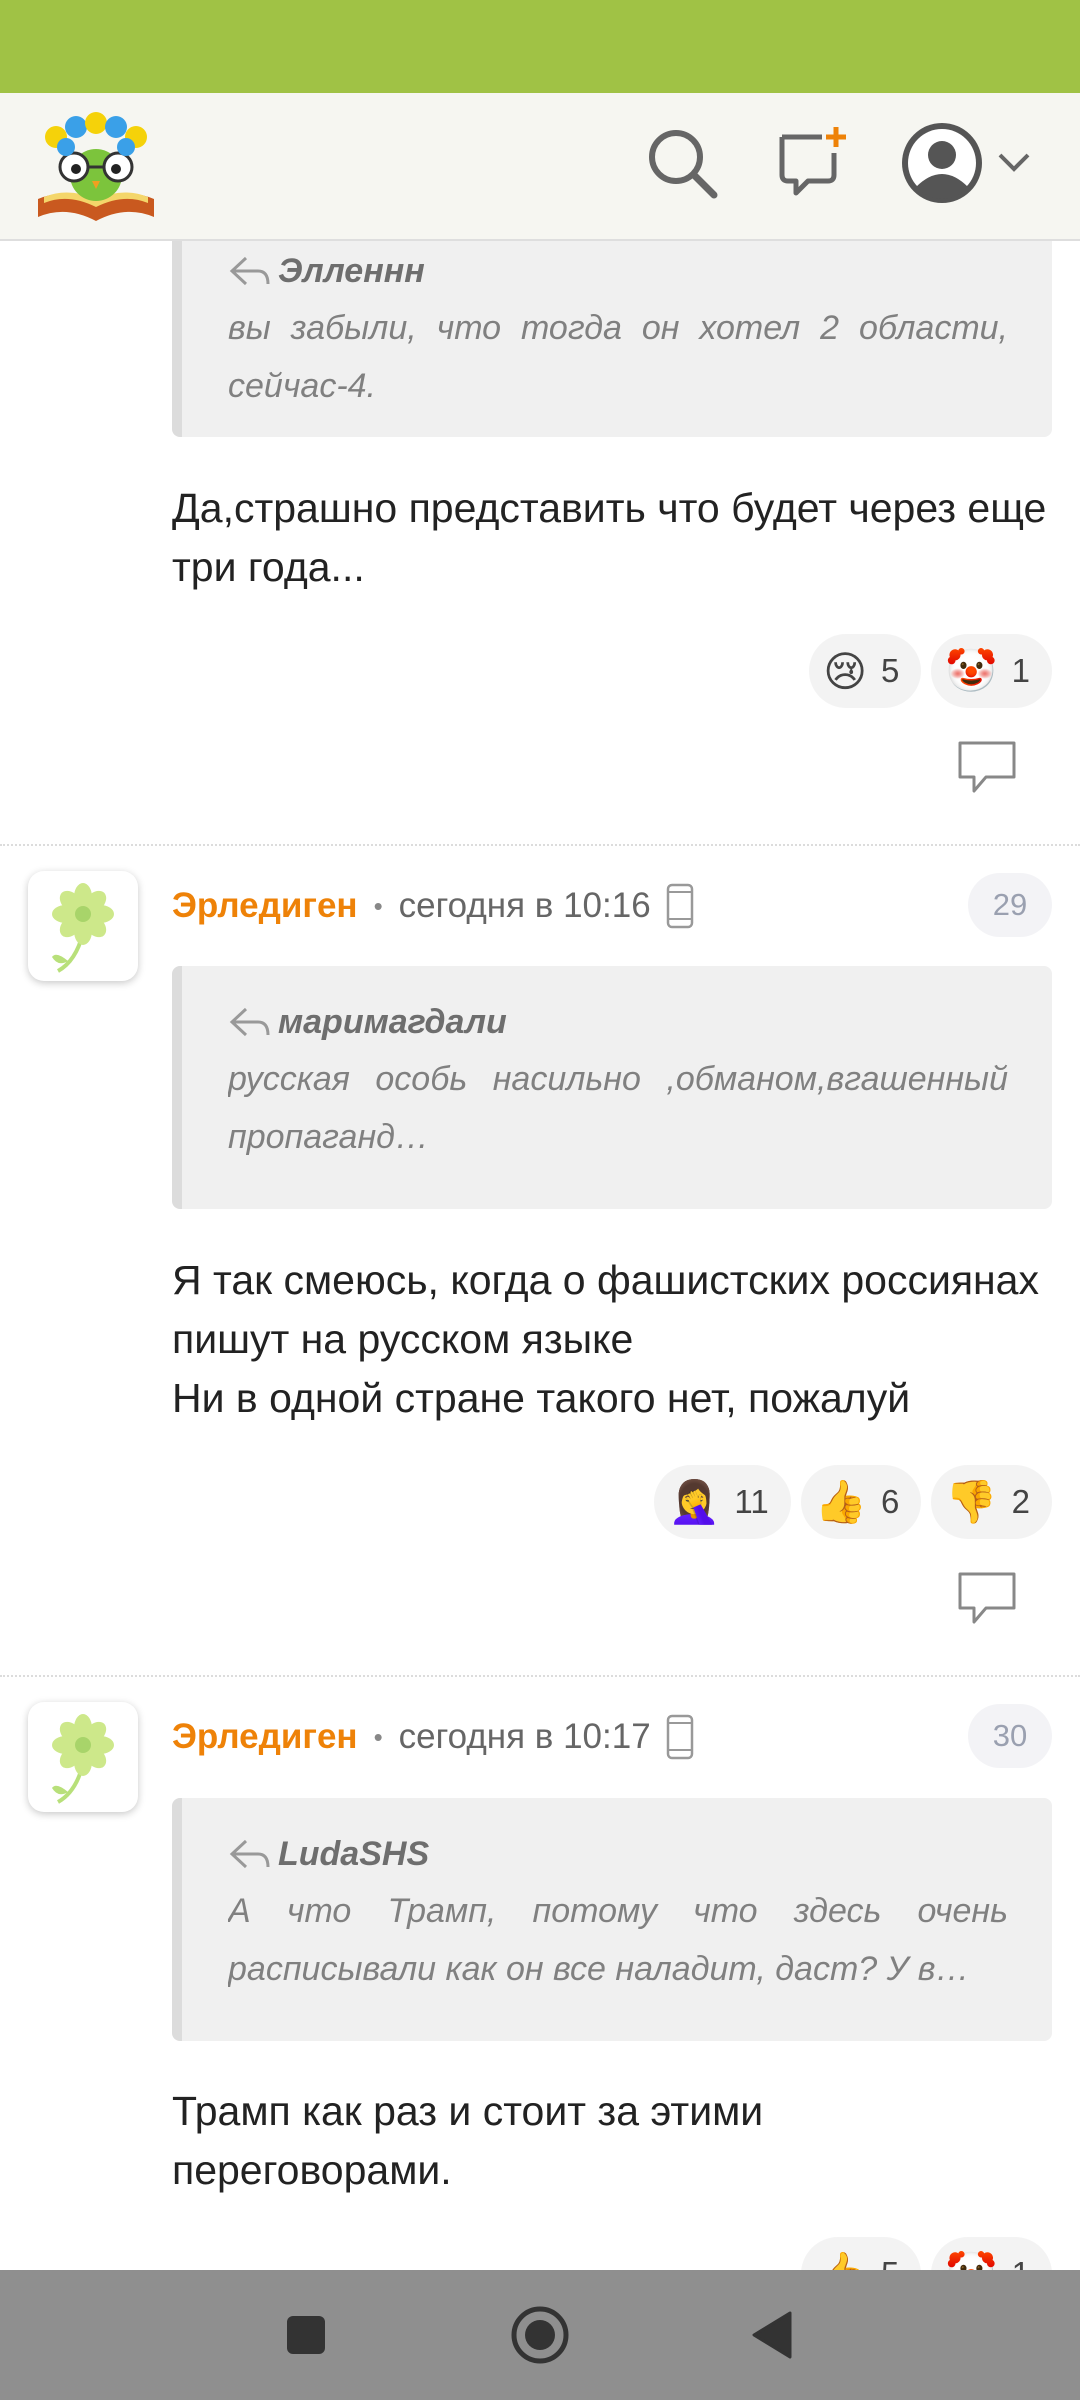 This screenshot has height=2400, width=1080. What do you see at coordinates (814, 163) in the screenshot?
I see `new-message-plus-icon` at bounding box center [814, 163].